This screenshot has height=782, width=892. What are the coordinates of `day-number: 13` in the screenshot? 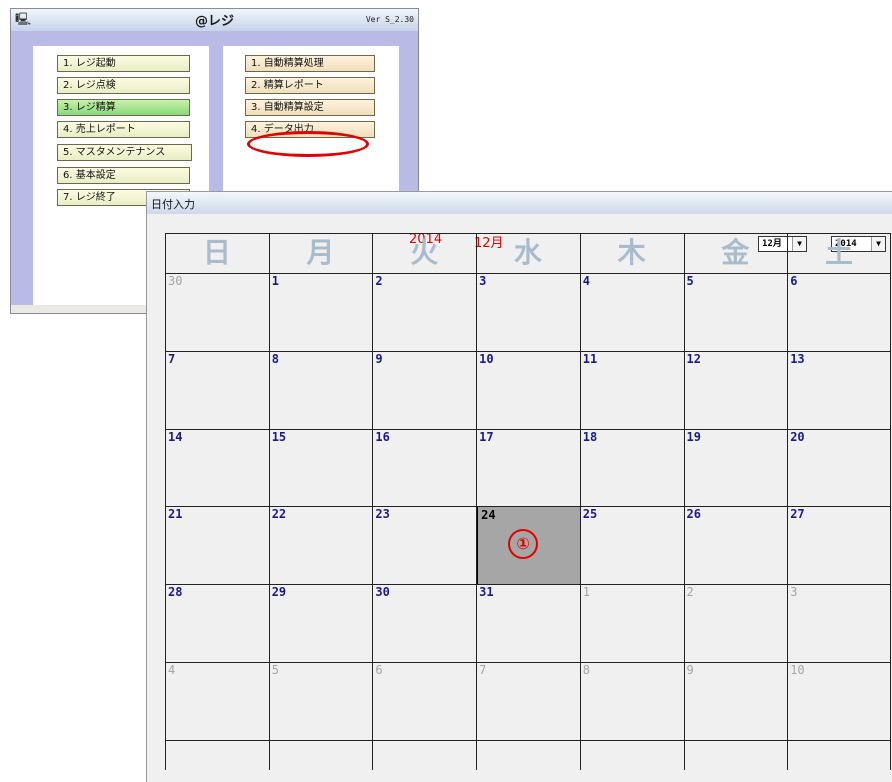 It's located at (797, 358).